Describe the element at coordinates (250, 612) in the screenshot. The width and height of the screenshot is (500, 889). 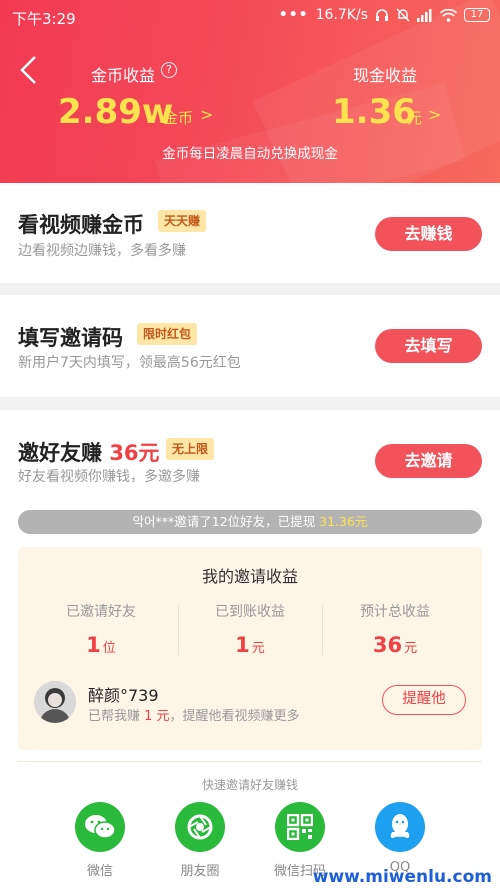
I see `stat-label: 已到账收益` at that location.